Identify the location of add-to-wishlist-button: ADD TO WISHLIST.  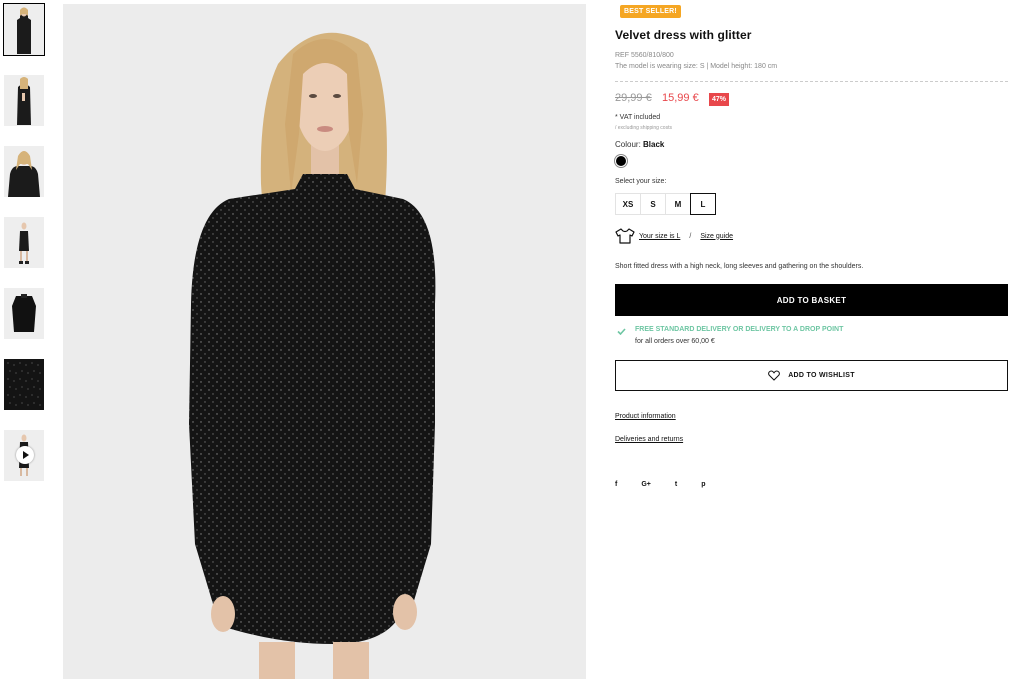
(811, 375).